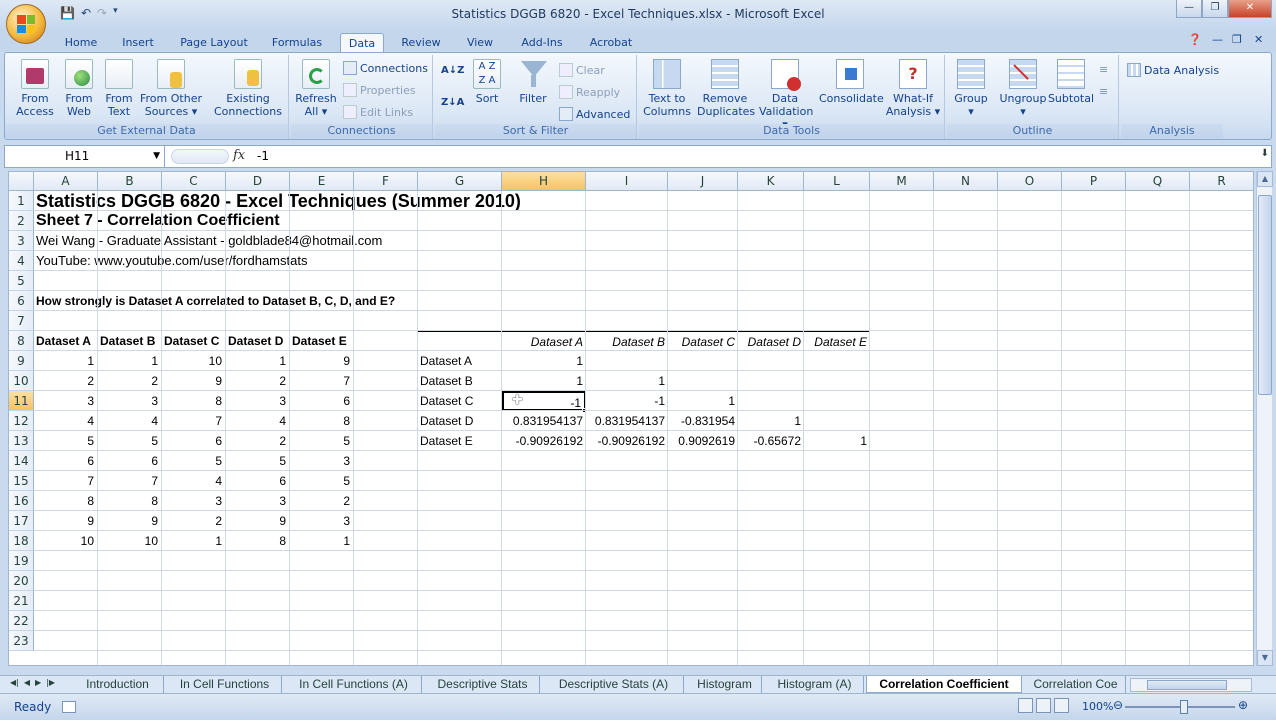 This screenshot has width=1276, height=720. What do you see at coordinates (194, 181) in the screenshot?
I see `column-header-c: C` at bounding box center [194, 181].